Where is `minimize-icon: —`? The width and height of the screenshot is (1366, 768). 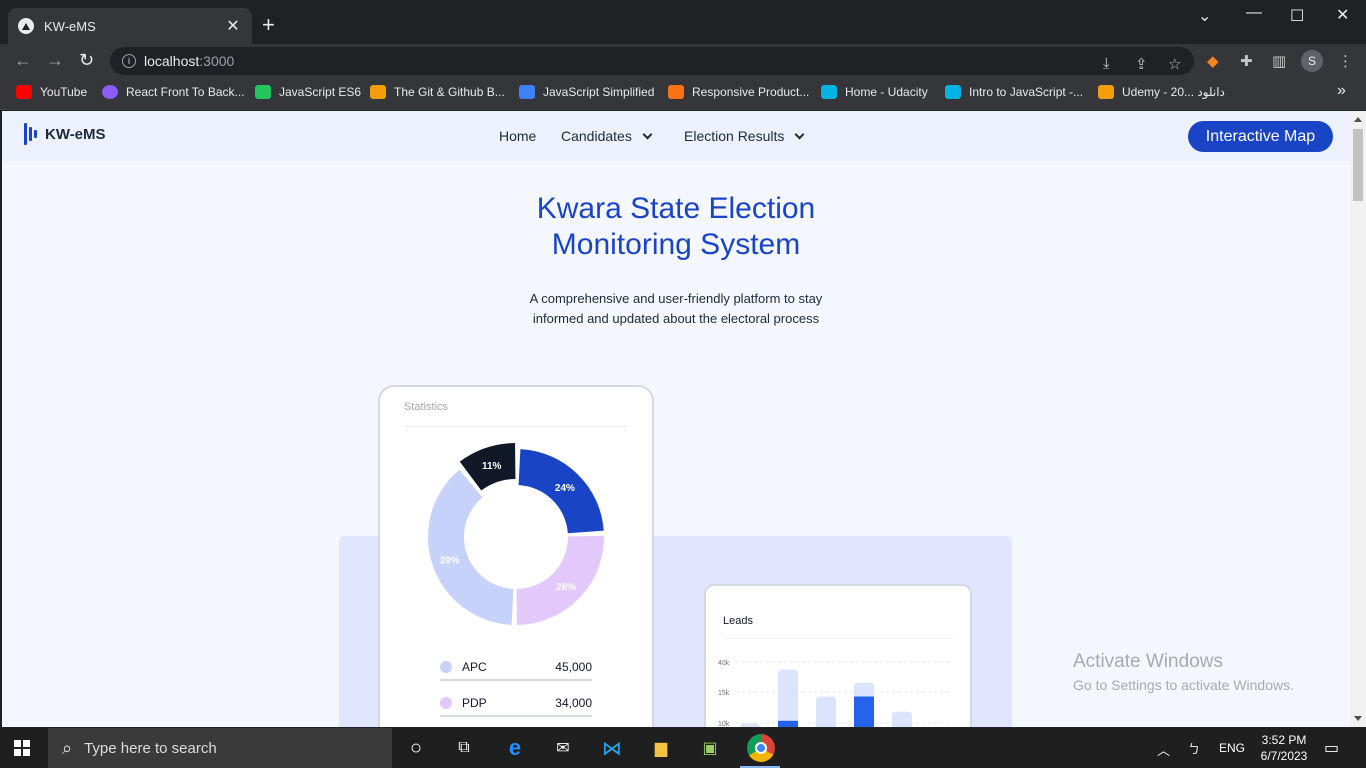 minimize-icon: — is located at coordinates (1254, 13).